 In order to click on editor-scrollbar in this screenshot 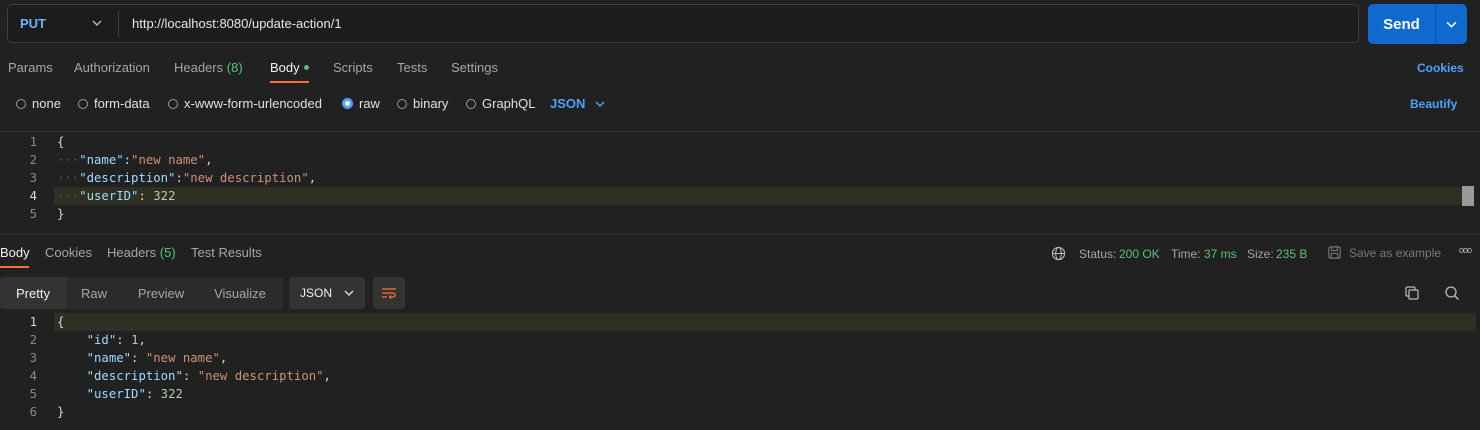, I will do `click(1468, 196)`.